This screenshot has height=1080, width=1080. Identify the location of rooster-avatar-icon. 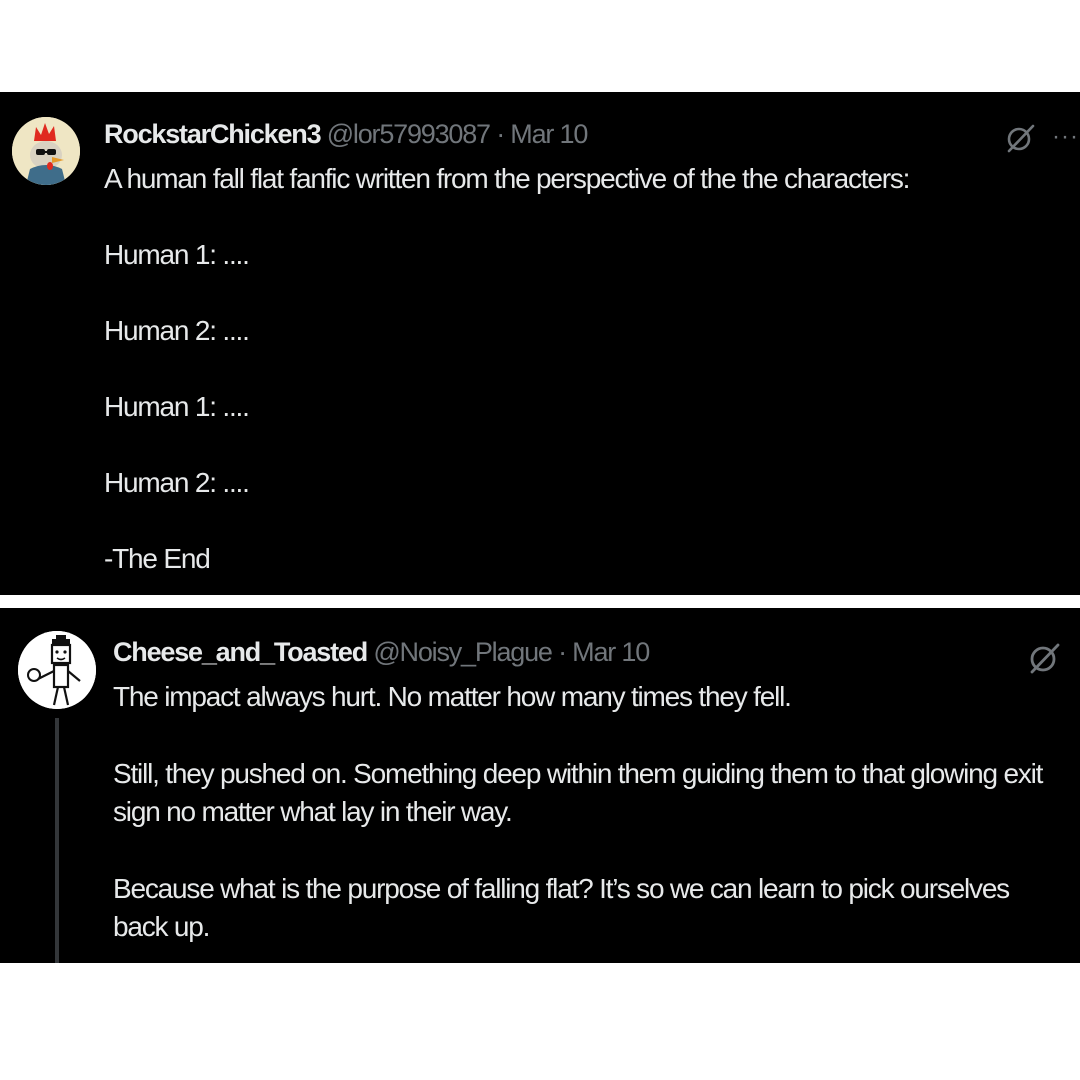
(46, 151).